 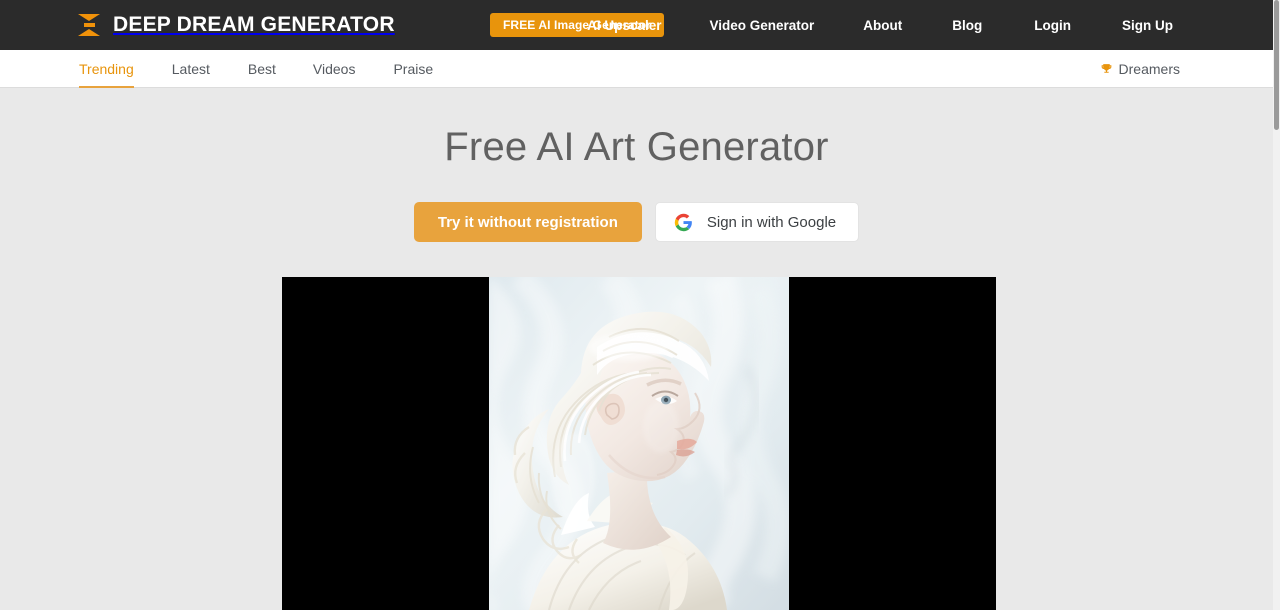 What do you see at coordinates (413, 69) in the screenshot?
I see `tab-praise: Praise` at bounding box center [413, 69].